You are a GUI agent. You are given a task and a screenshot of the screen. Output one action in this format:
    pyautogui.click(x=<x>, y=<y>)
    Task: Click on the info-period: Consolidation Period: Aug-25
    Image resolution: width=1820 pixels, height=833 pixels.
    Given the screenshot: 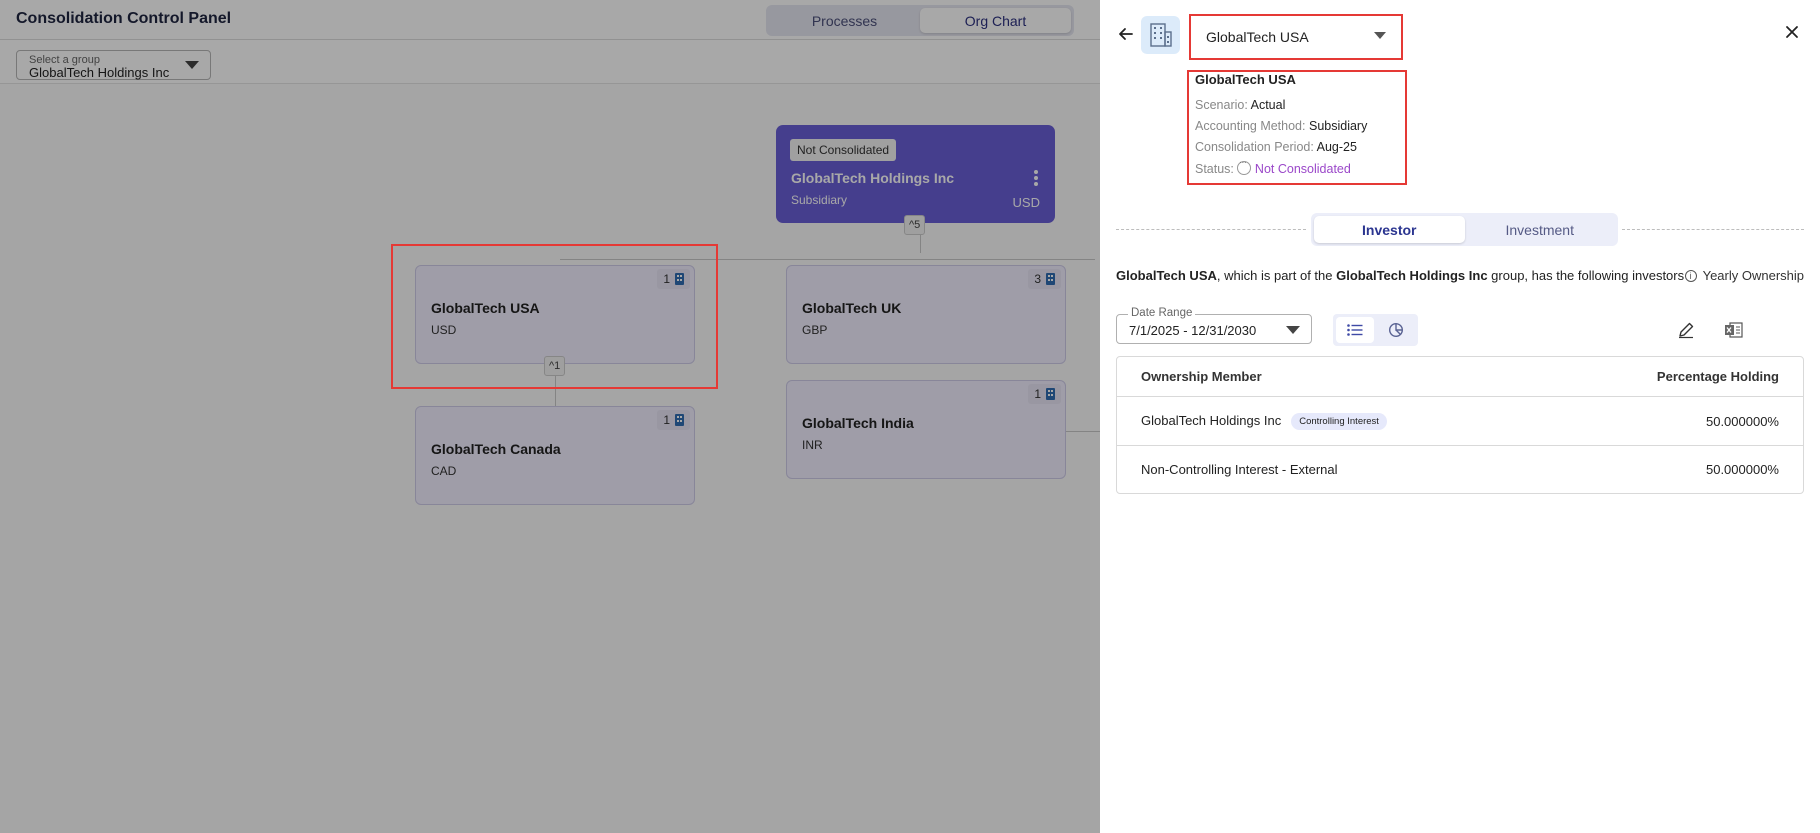 What is the action you would take?
    pyautogui.click(x=1310, y=147)
    